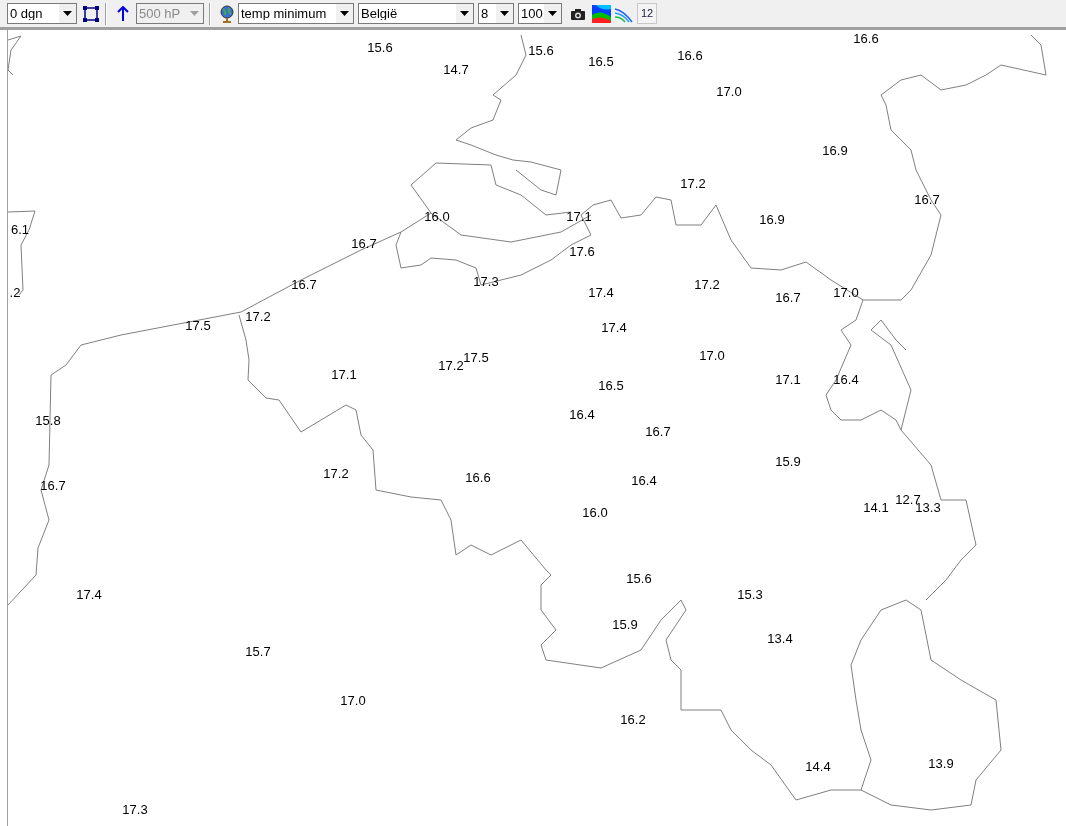  Describe the element at coordinates (456, 69) in the screenshot. I see `temperature-value: 14.7` at that location.